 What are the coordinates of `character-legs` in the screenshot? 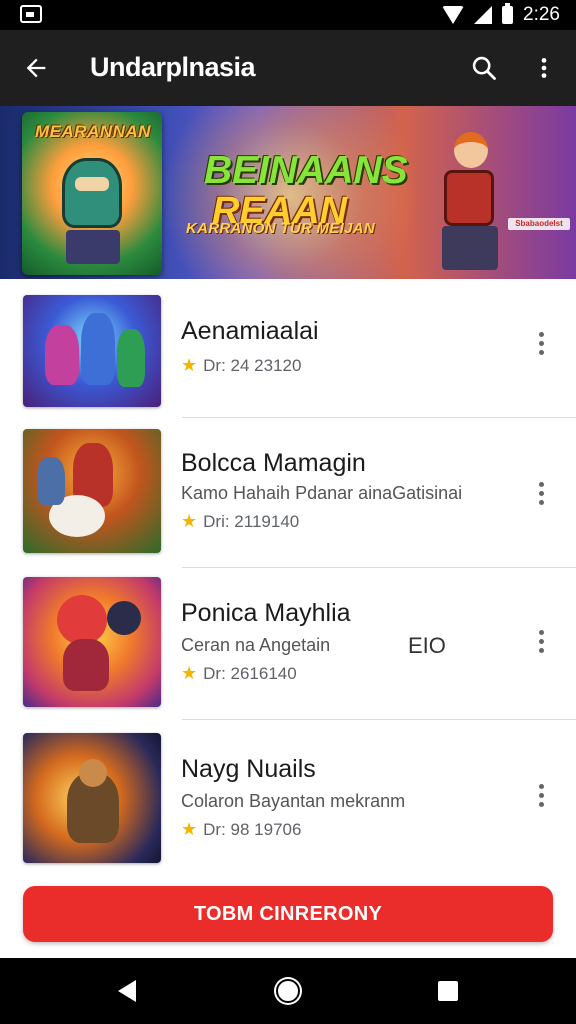 It's located at (470, 248).